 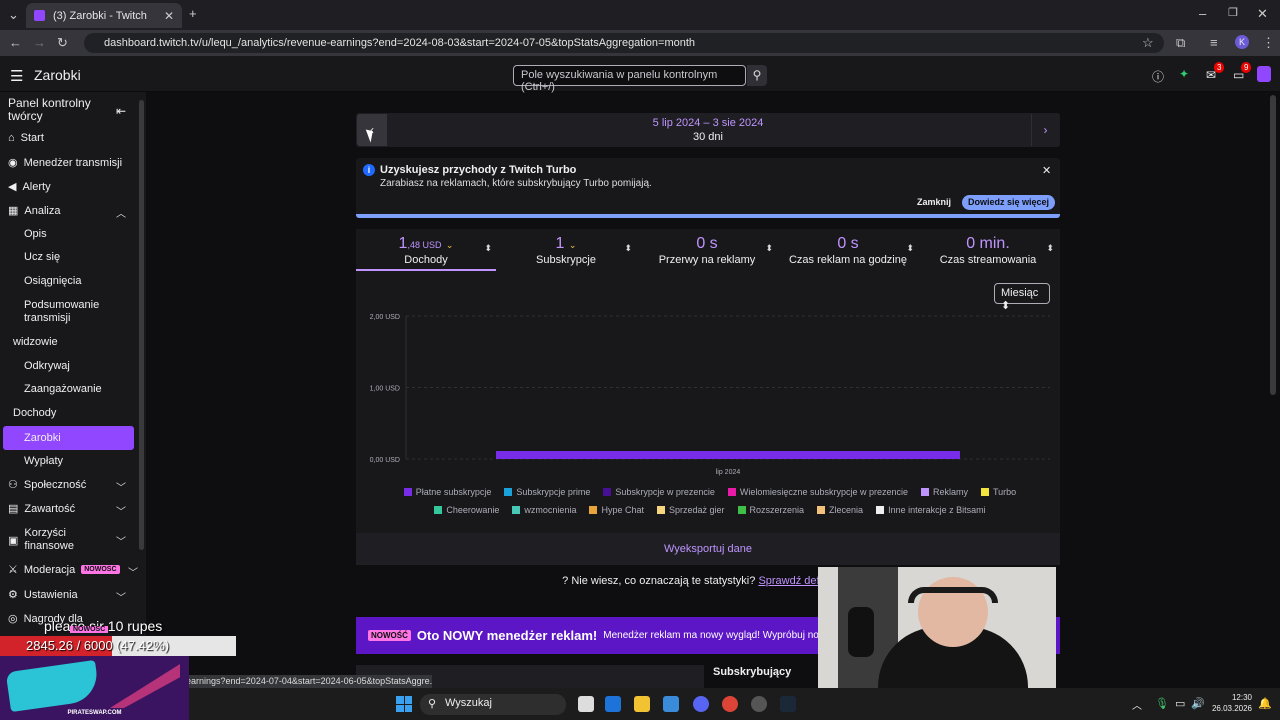 I want to click on main-scrollbar, so click(x=1273, y=245).